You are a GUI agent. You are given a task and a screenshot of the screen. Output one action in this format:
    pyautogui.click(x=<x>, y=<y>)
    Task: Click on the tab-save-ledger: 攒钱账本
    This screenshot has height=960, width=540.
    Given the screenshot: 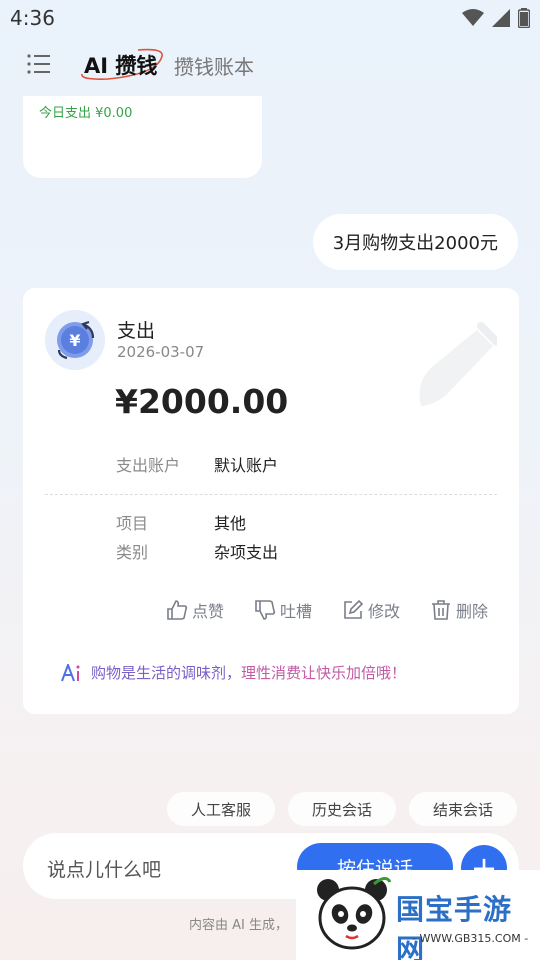 What is the action you would take?
    pyautogui.click(x=214, y=65)
    